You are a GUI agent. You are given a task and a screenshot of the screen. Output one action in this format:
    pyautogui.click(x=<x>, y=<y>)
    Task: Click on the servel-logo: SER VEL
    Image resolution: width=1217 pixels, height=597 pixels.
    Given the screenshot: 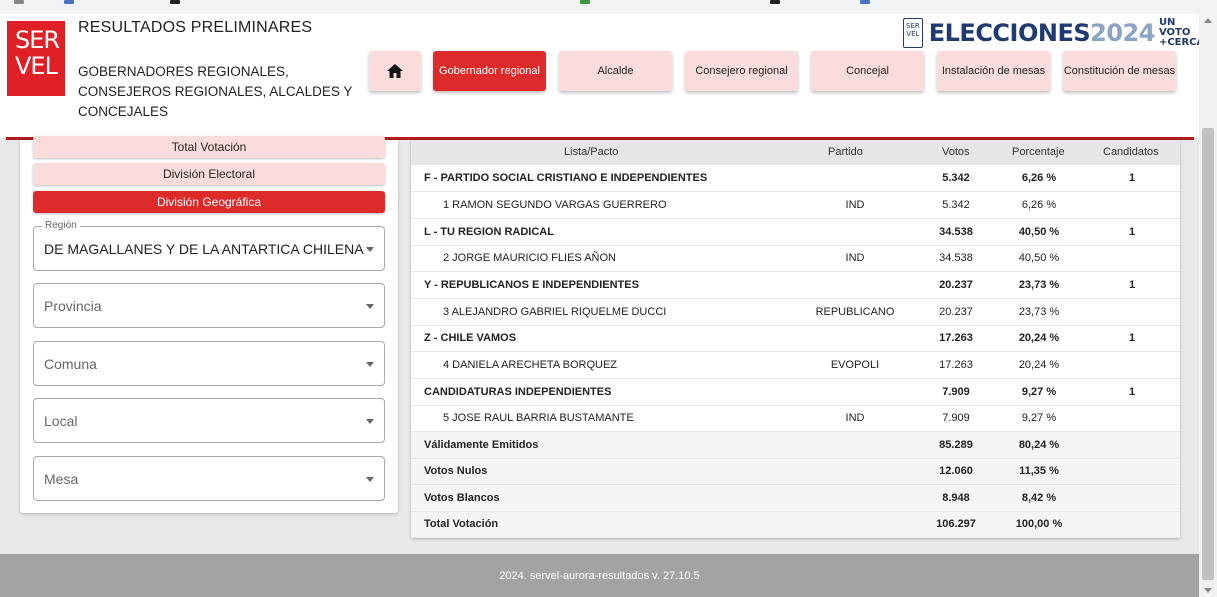 What is the action you would take?
    pyautogui.click(x=36, y=58)
    